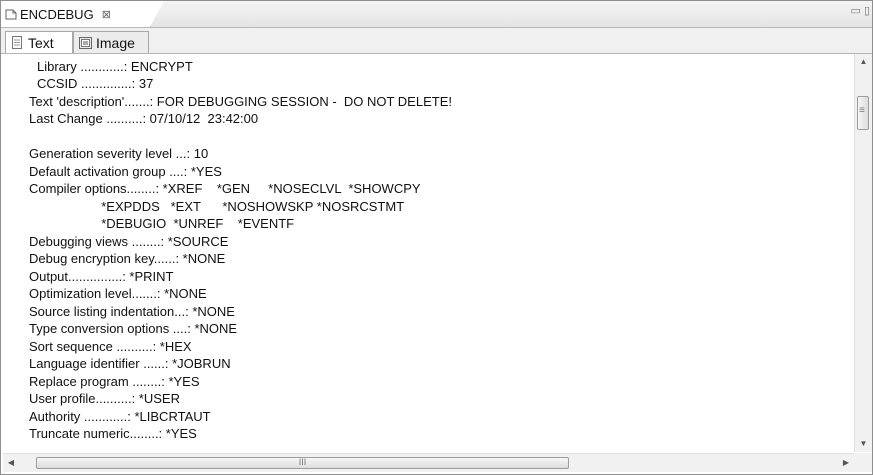  I want to click on content-line: Debugging views ........: *SOURCE, so click(129, 241).